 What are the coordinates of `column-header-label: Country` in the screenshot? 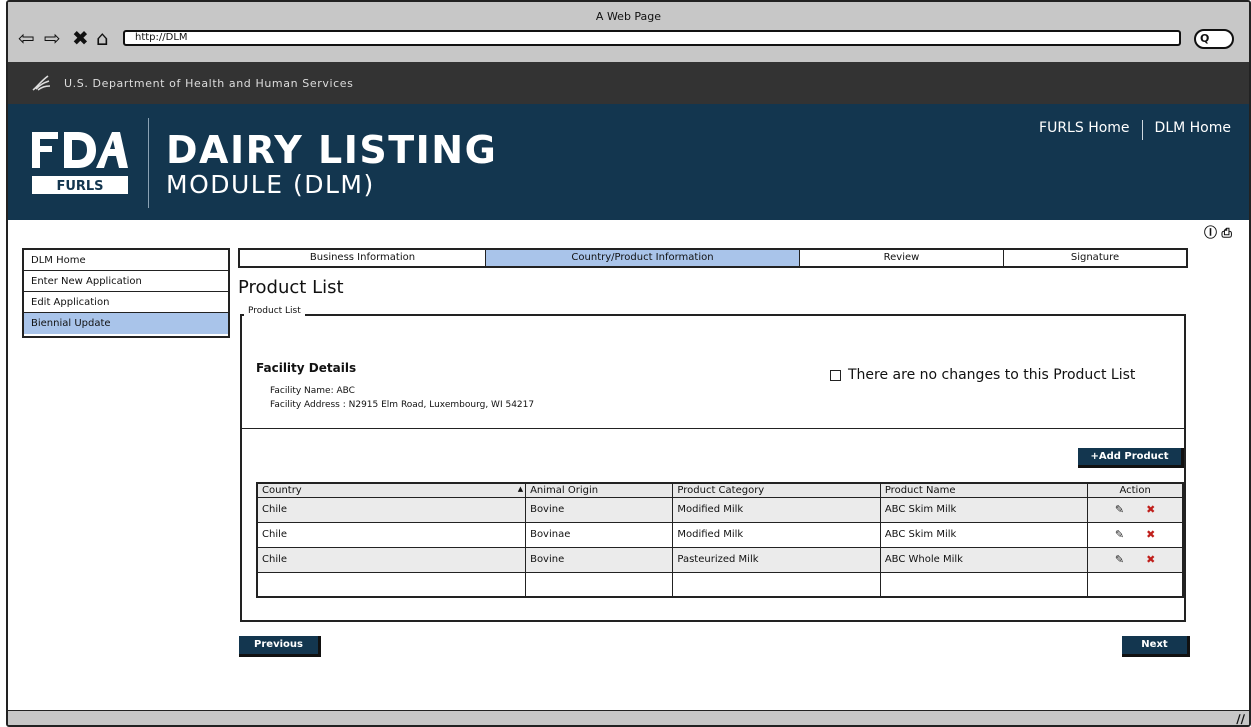 It's located at (282, 490).